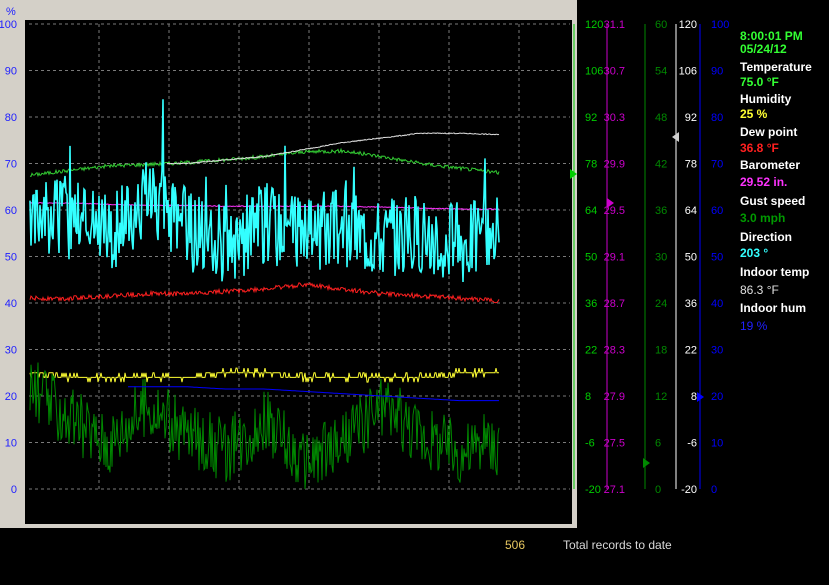 This screenshot has height=585, width=829. What do you see at coordinates (614, 165) in the screenshot?
I see `right-axis-tick-label: 29.9` at bounding box center [614, 165].